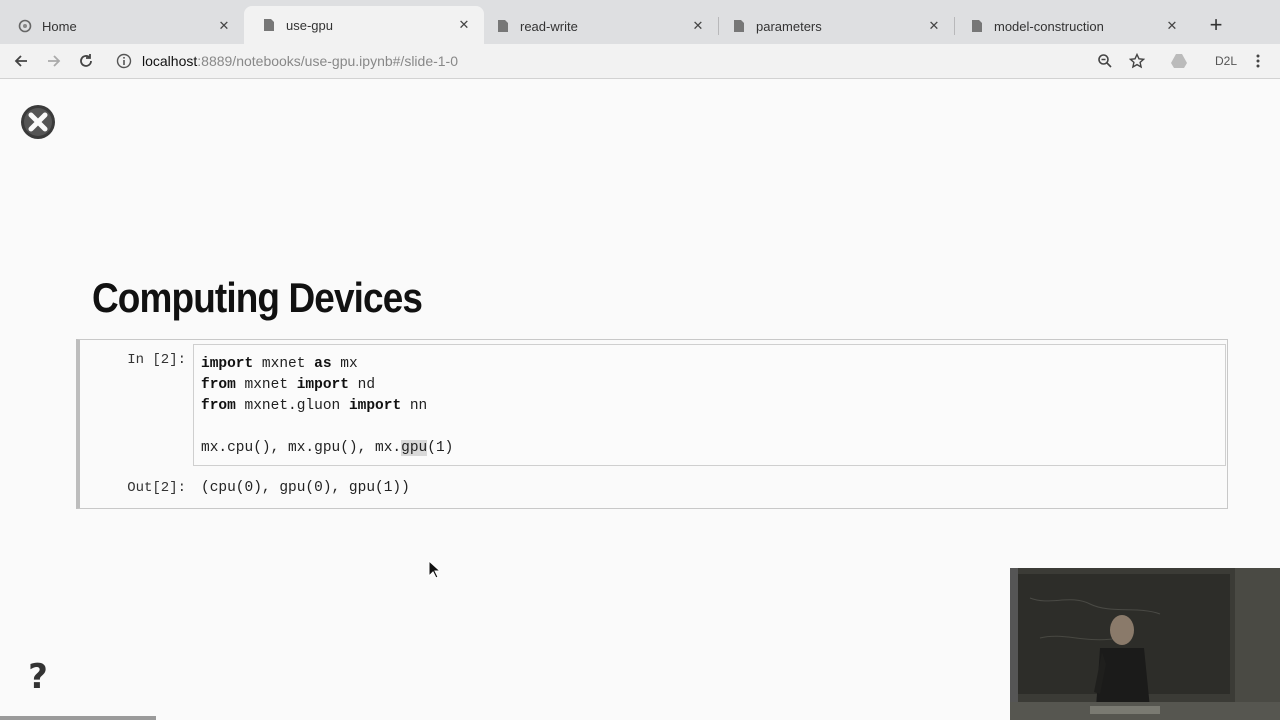 The image size is (1280, 720). I want to click on drive-extension-icon, so click(1179, 61).